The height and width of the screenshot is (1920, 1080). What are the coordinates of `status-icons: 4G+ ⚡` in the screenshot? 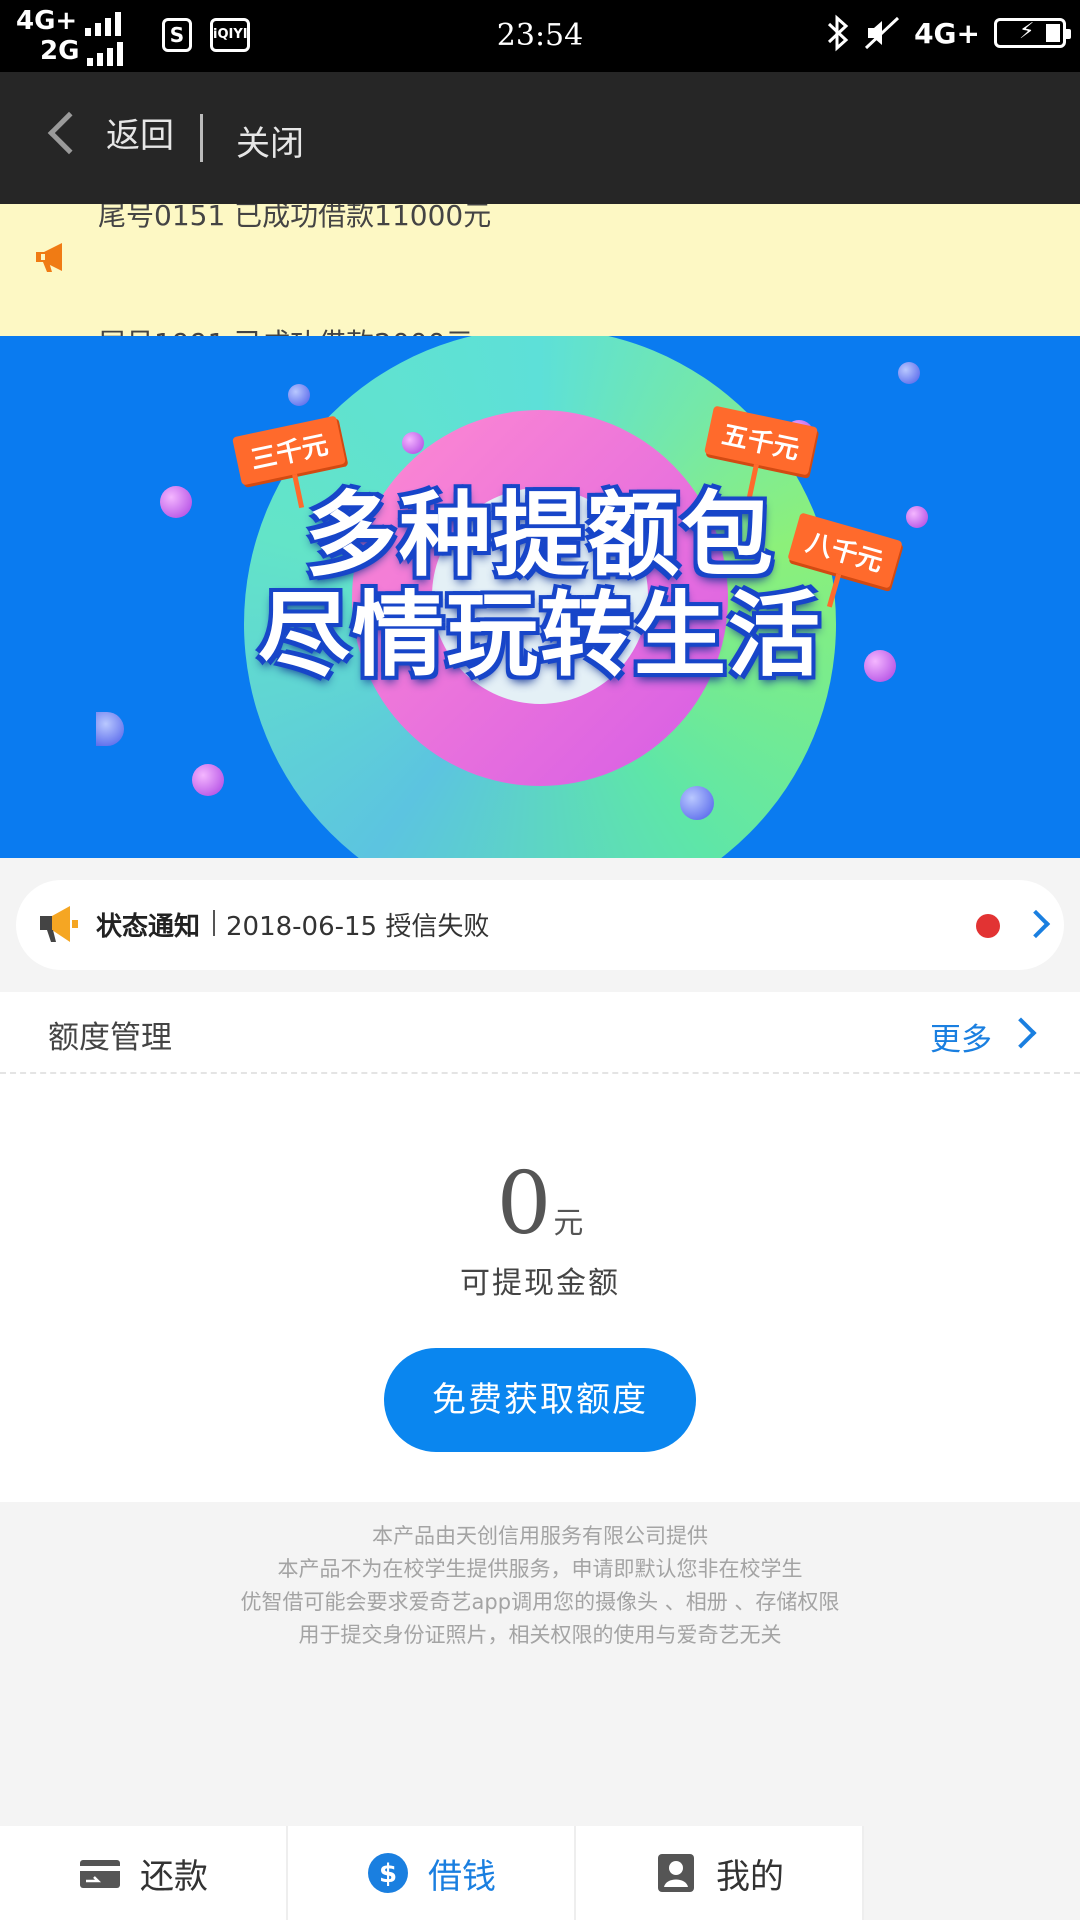 It's located at (948, 33).